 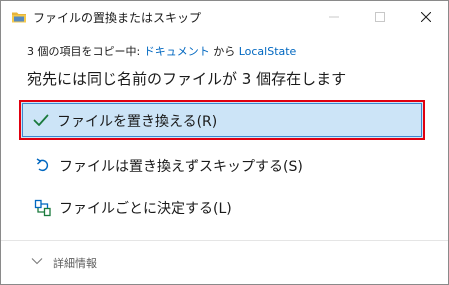 I want to click on copy-middle: から, so click(x=224, y=51).